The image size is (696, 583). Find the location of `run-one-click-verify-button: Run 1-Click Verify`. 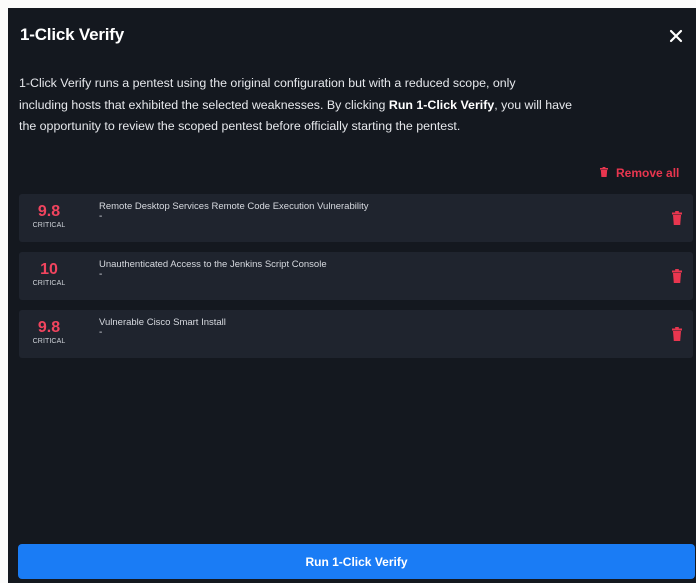

run-one-click-verify-button: Run 1-Click Verify is located at coordinates (356, 561).